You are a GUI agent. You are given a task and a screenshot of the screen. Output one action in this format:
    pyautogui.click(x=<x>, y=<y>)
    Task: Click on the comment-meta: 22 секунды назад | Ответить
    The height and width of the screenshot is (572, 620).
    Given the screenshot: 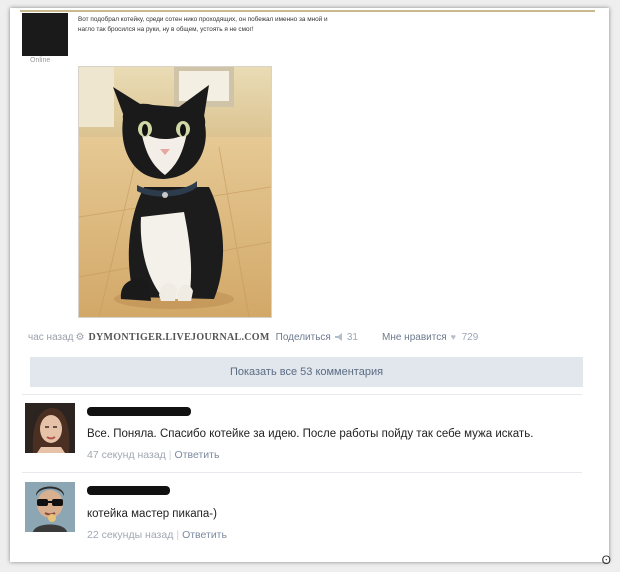 What is the action you would take?
    pyautogui.click(x=157, y=535)
    